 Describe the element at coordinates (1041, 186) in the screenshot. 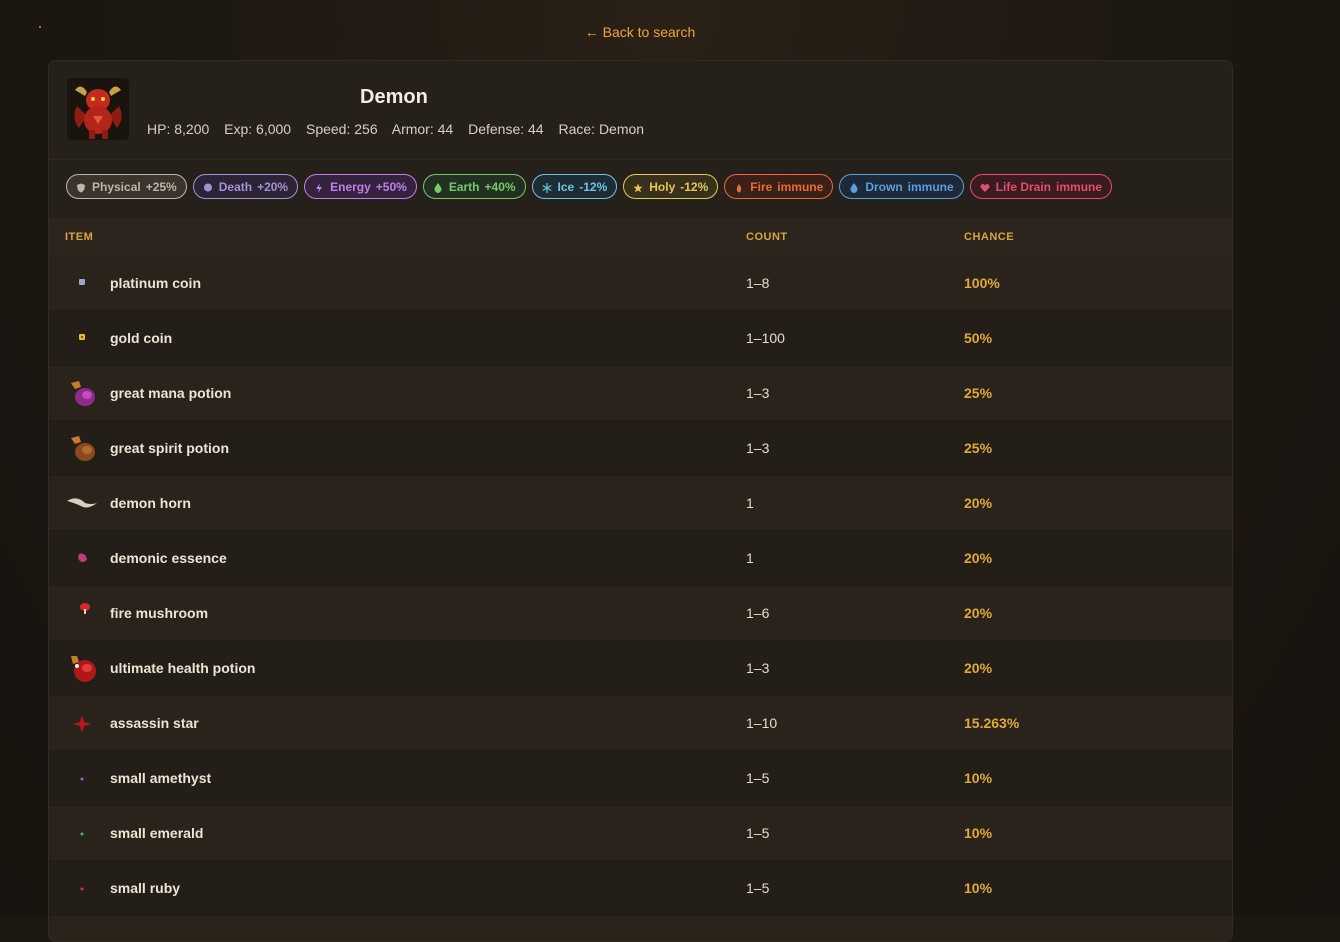

I see `element-pill-life-drain: Life Drain immune` at that location.